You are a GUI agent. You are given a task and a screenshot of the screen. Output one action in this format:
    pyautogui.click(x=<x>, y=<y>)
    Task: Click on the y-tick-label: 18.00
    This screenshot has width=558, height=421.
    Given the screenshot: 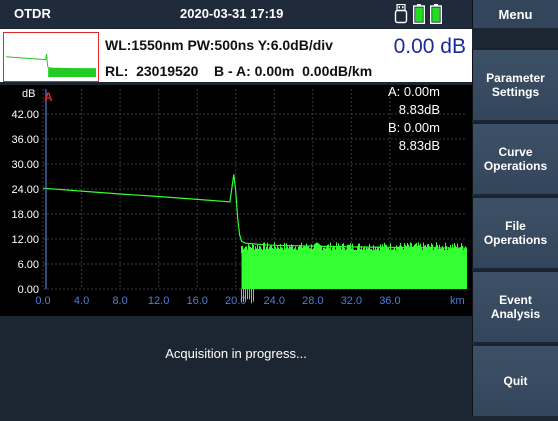 What is the action you would take?
    pyautogui.click(x=25, y=215)
    